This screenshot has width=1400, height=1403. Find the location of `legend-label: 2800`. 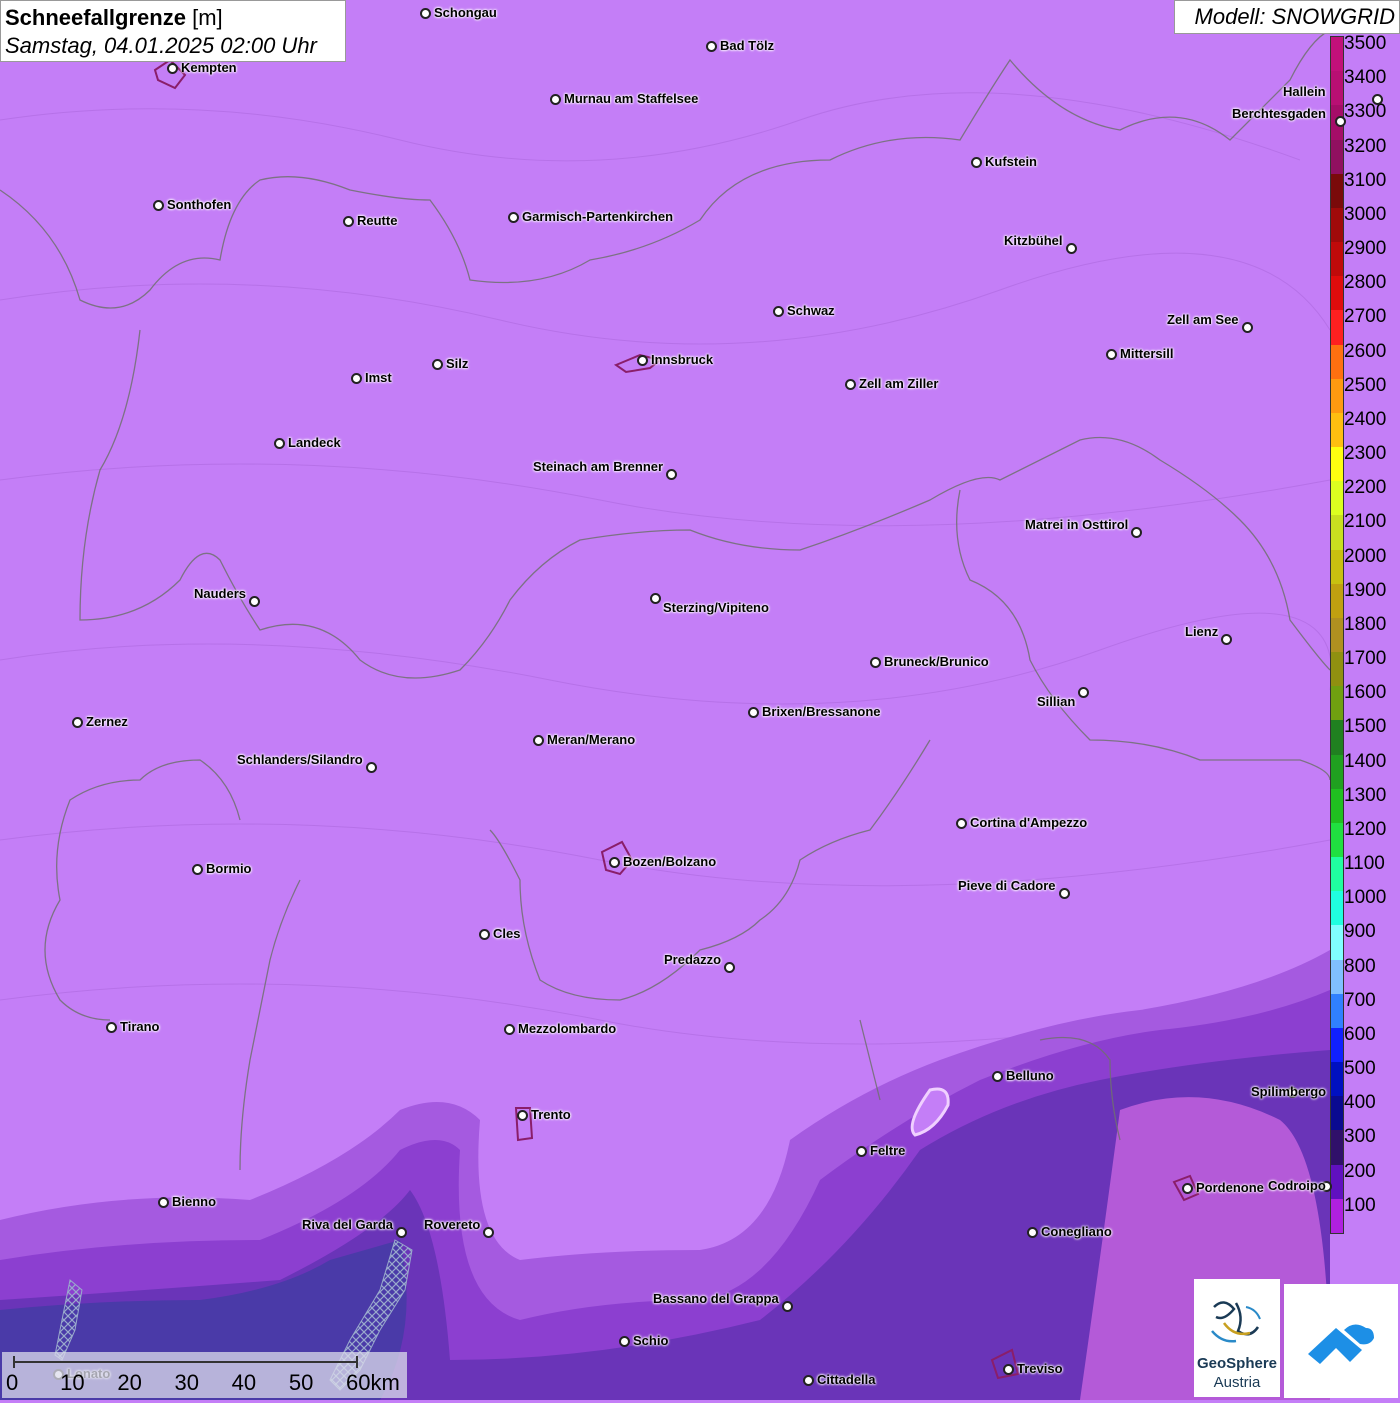

legend-label: 2800 is located at coordinates (1365, 283).